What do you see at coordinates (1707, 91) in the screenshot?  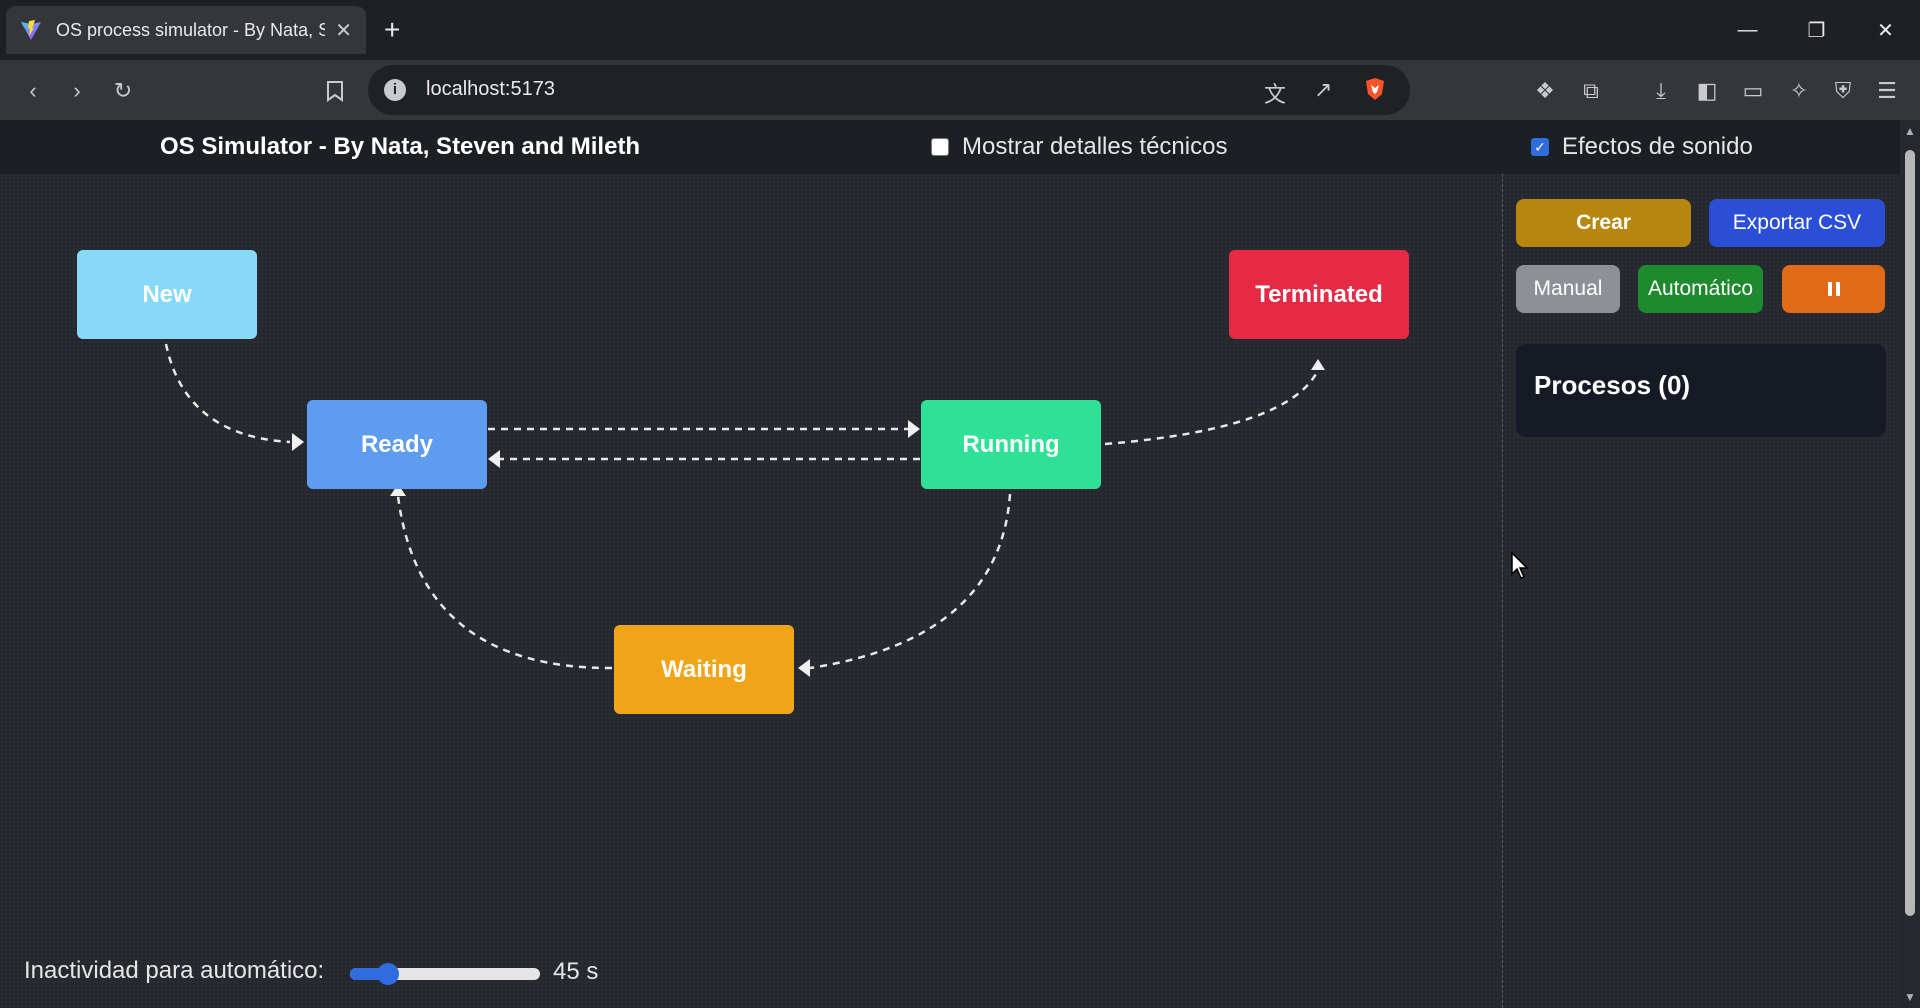 I see `sidebar-icon: ◧` at bounding box center [1707, 91].